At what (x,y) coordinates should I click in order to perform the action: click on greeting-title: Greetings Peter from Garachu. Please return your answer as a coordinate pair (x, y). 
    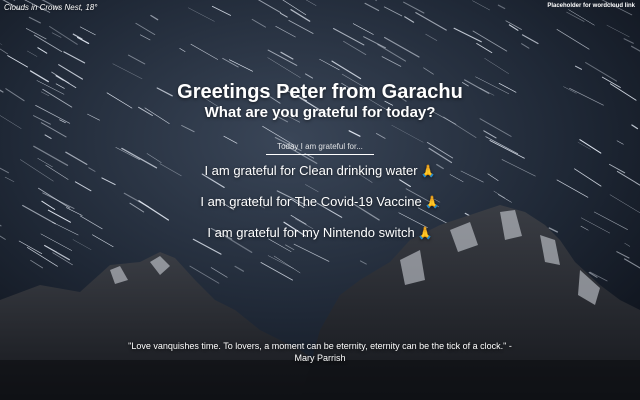
    Looking at the image, I should click on (320, 92).